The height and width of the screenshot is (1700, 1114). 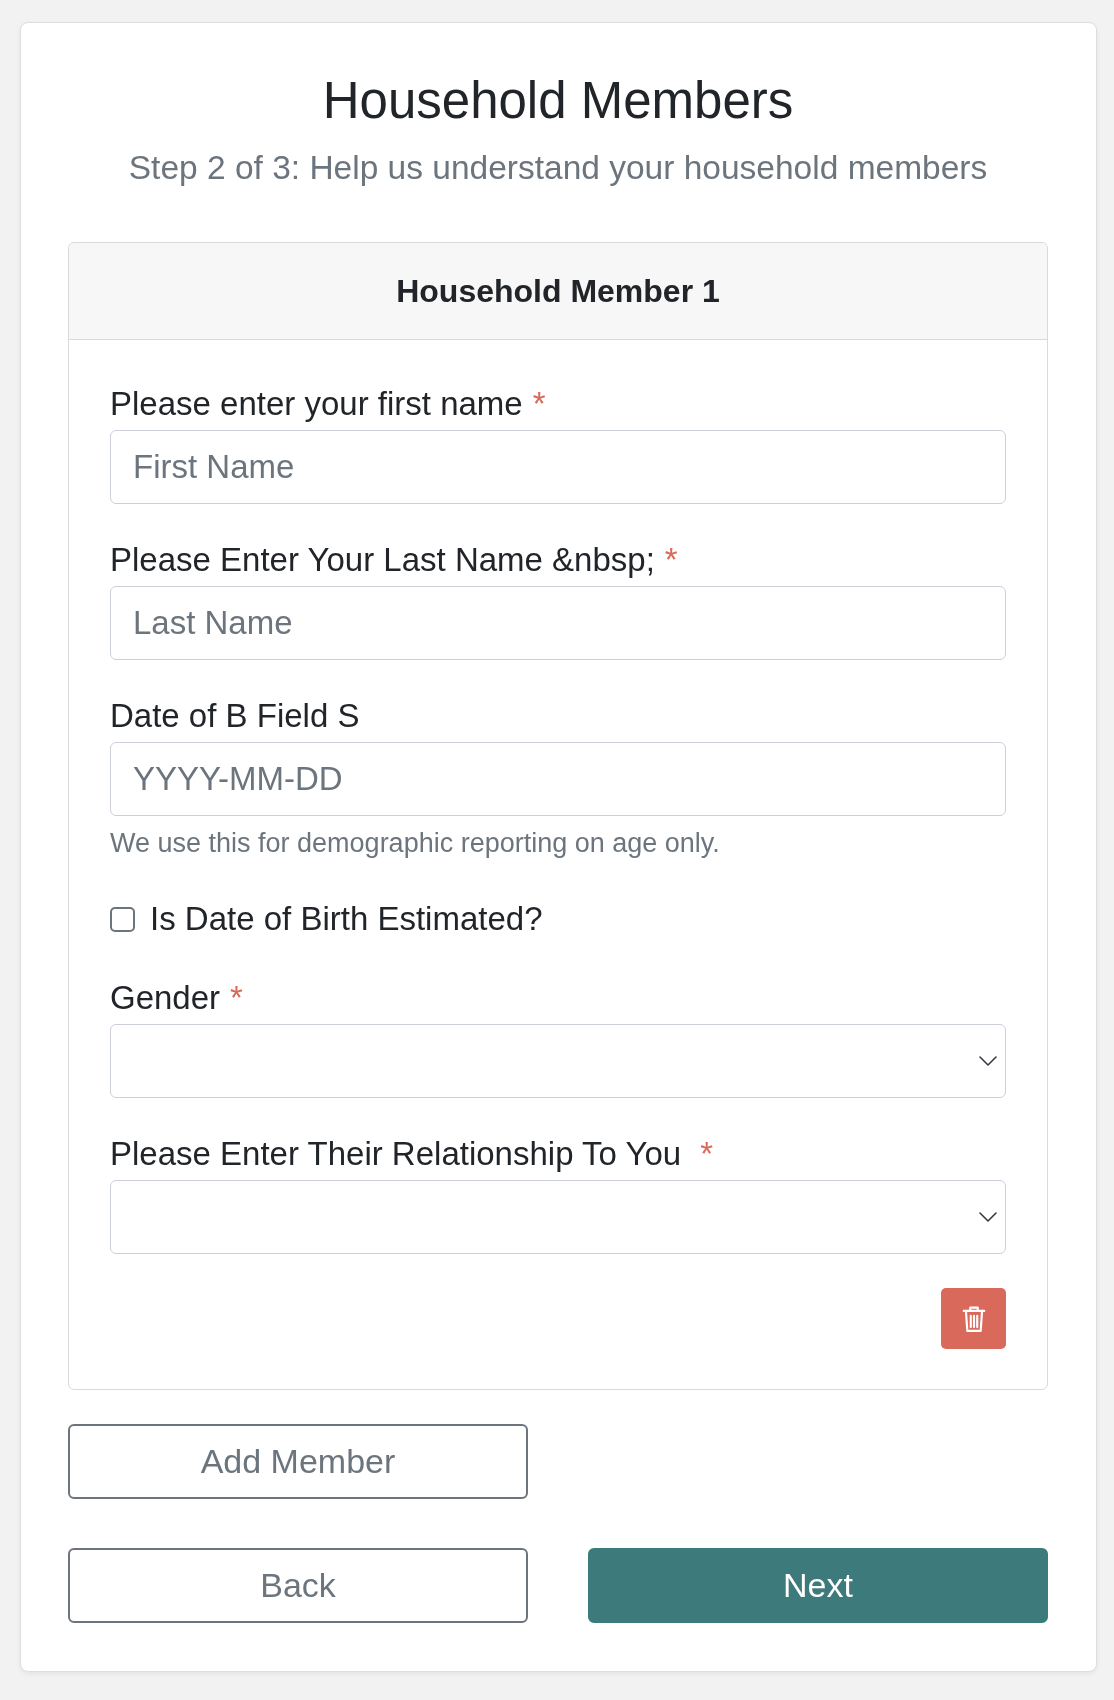 I want to click on input-field: Last Name, so click(x=558, y=623).